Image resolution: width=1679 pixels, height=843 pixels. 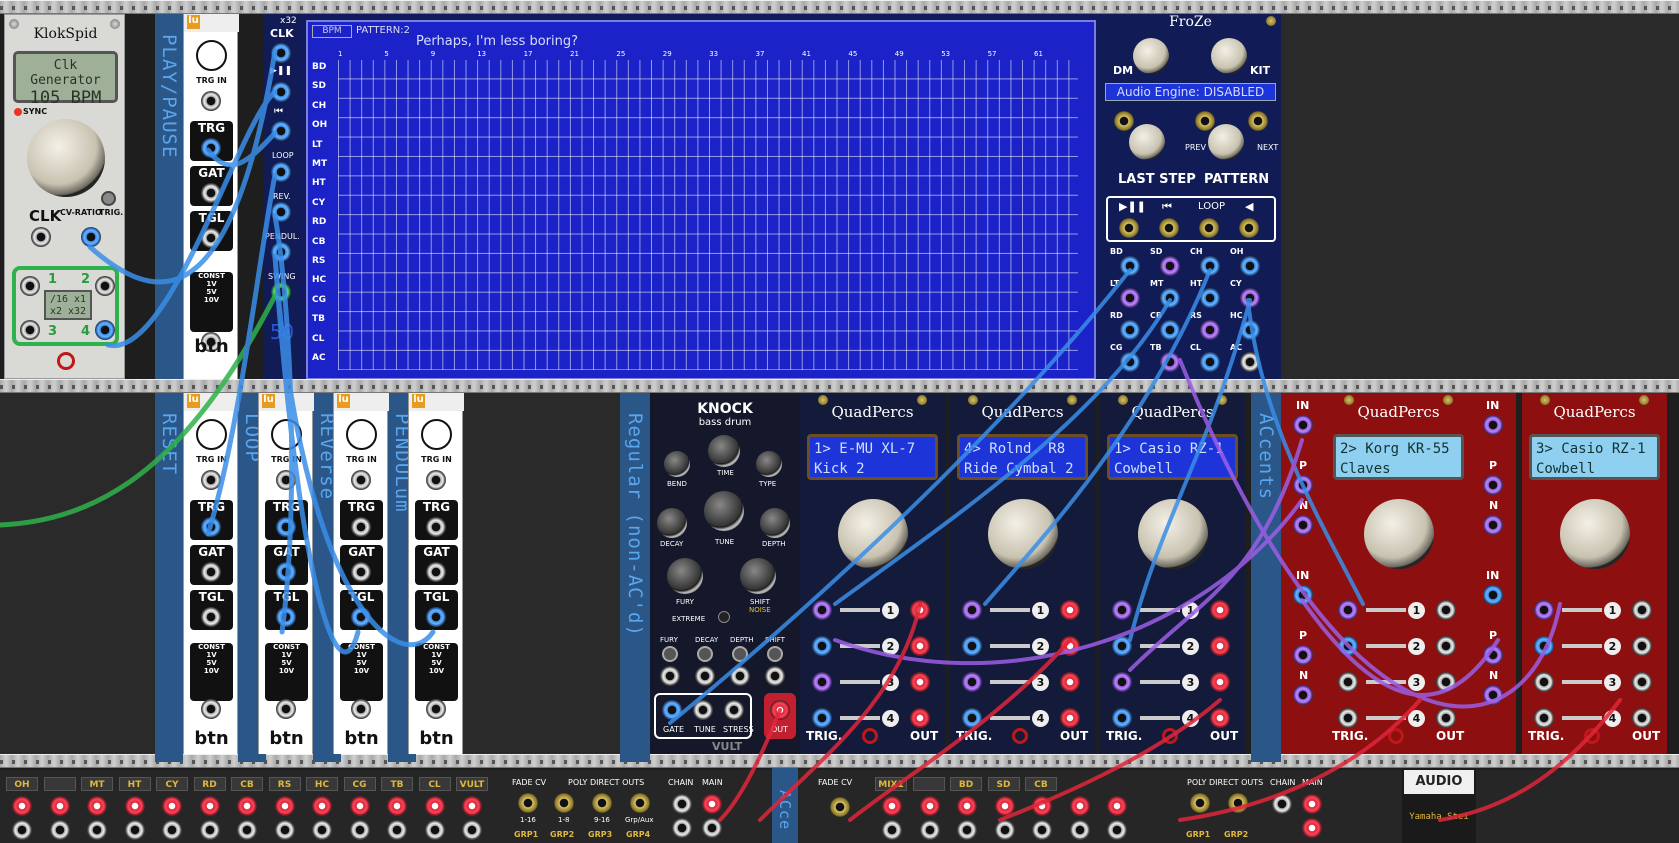 I want to click on track-label: CB, so click(x=318, y=242).